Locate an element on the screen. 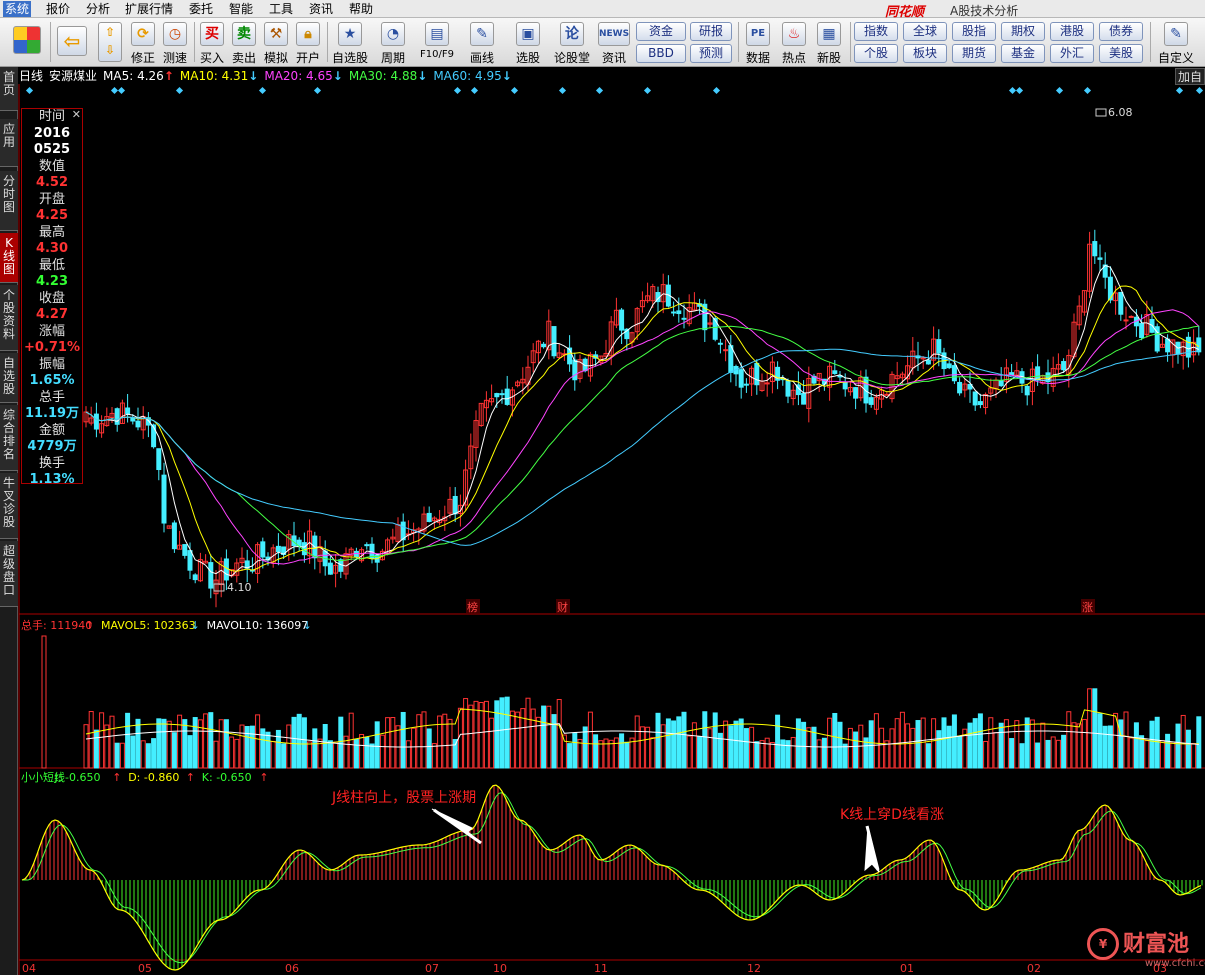 The width and height of the screenshot is (1205, 975). watermark-name: 财富池 is located at coordinates (1156, 944).